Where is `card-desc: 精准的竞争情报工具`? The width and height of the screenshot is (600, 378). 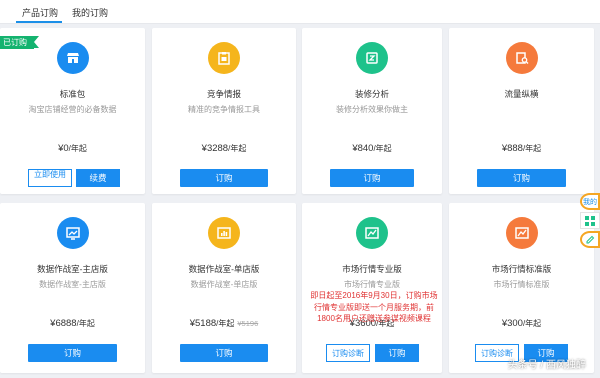
card-desc: 精准的竞争情报工具 is located at coordinates (224, 109).